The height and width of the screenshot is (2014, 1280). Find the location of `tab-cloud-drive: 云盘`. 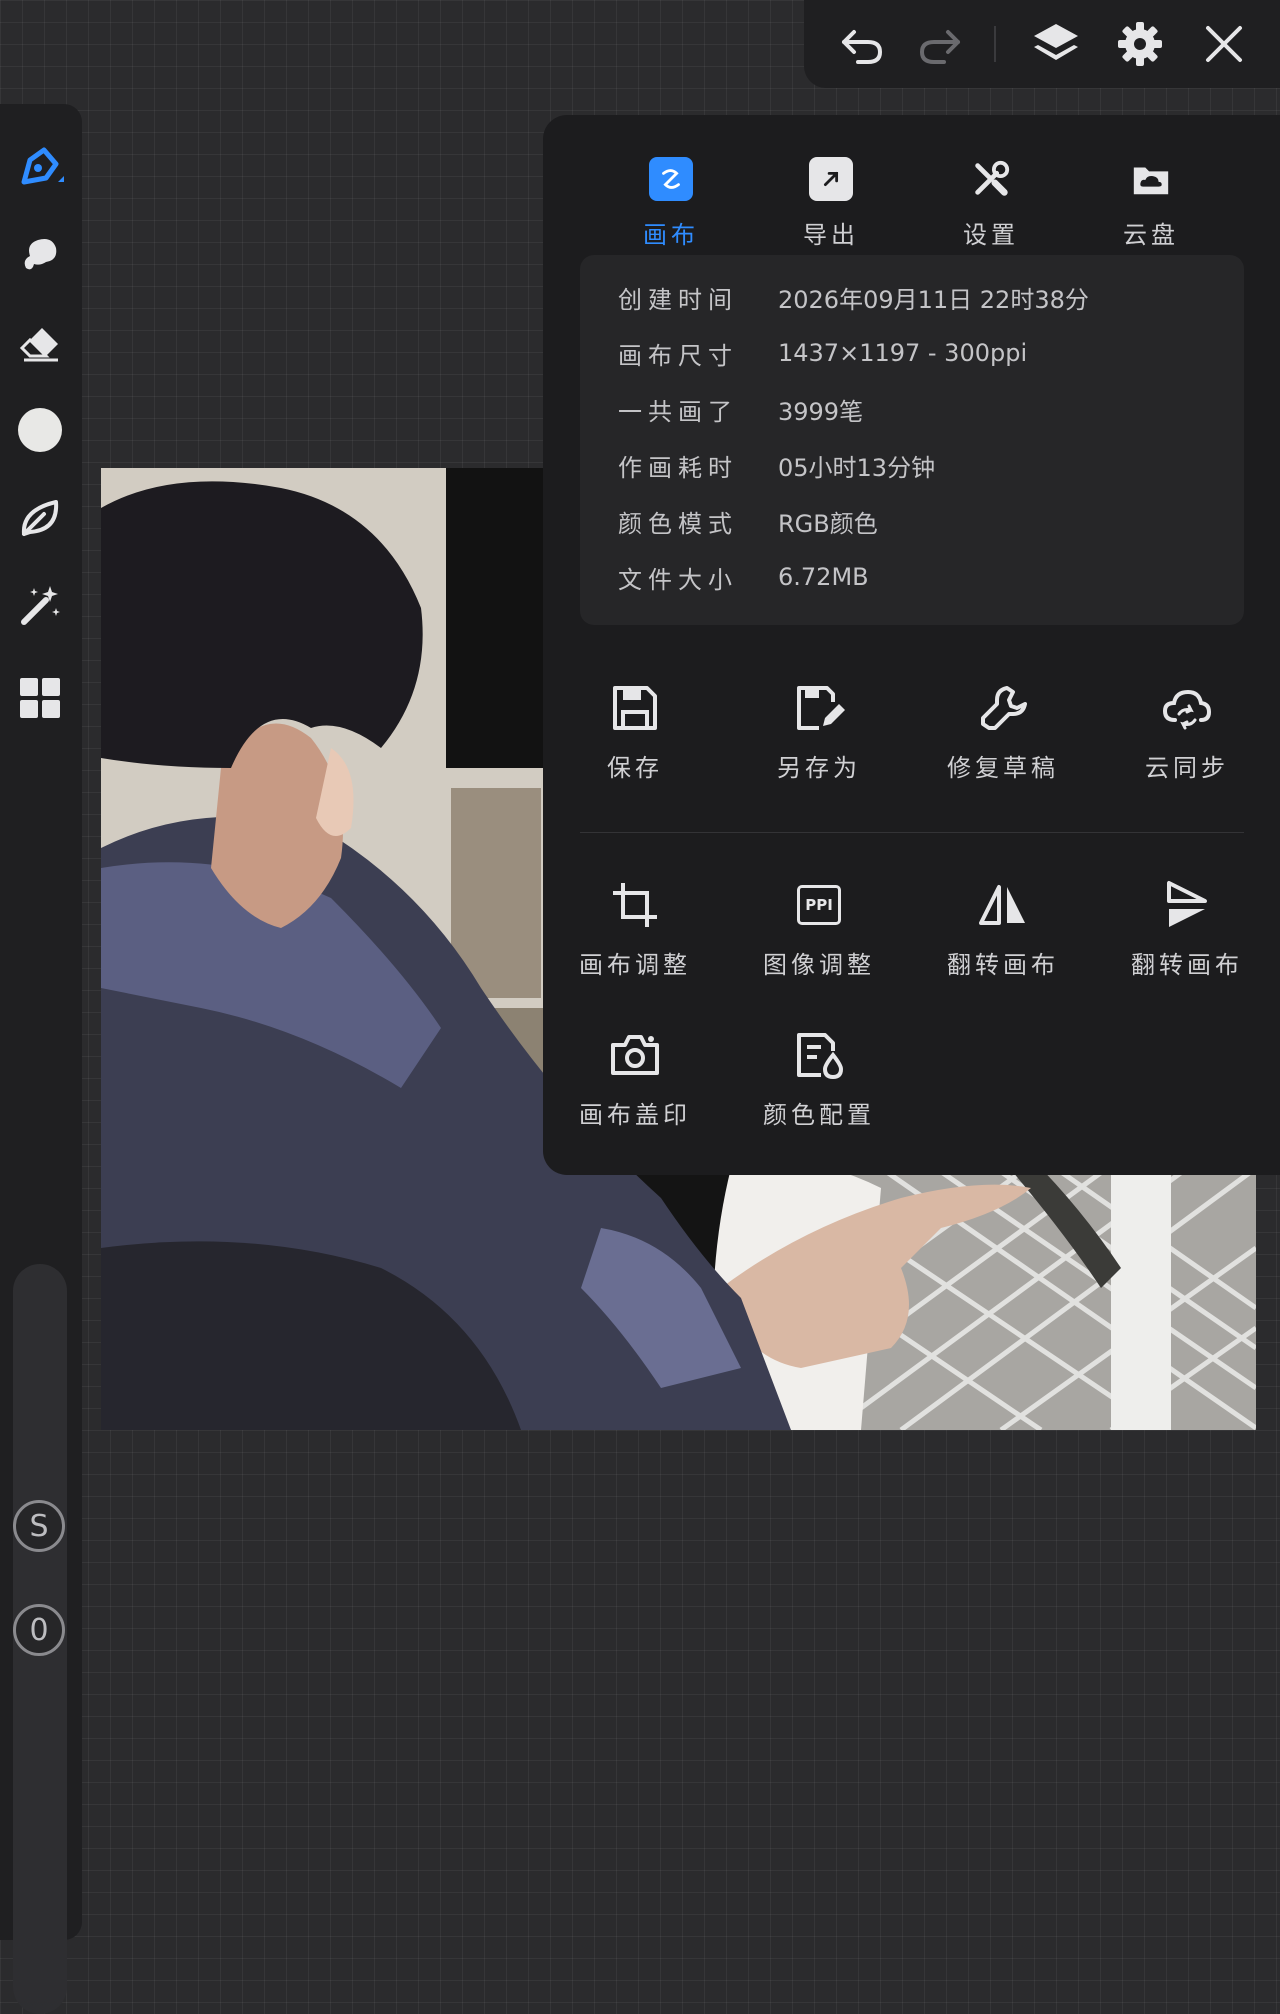

tab-cloud-drive: 云盘 is located at coordinates (1151, 192).